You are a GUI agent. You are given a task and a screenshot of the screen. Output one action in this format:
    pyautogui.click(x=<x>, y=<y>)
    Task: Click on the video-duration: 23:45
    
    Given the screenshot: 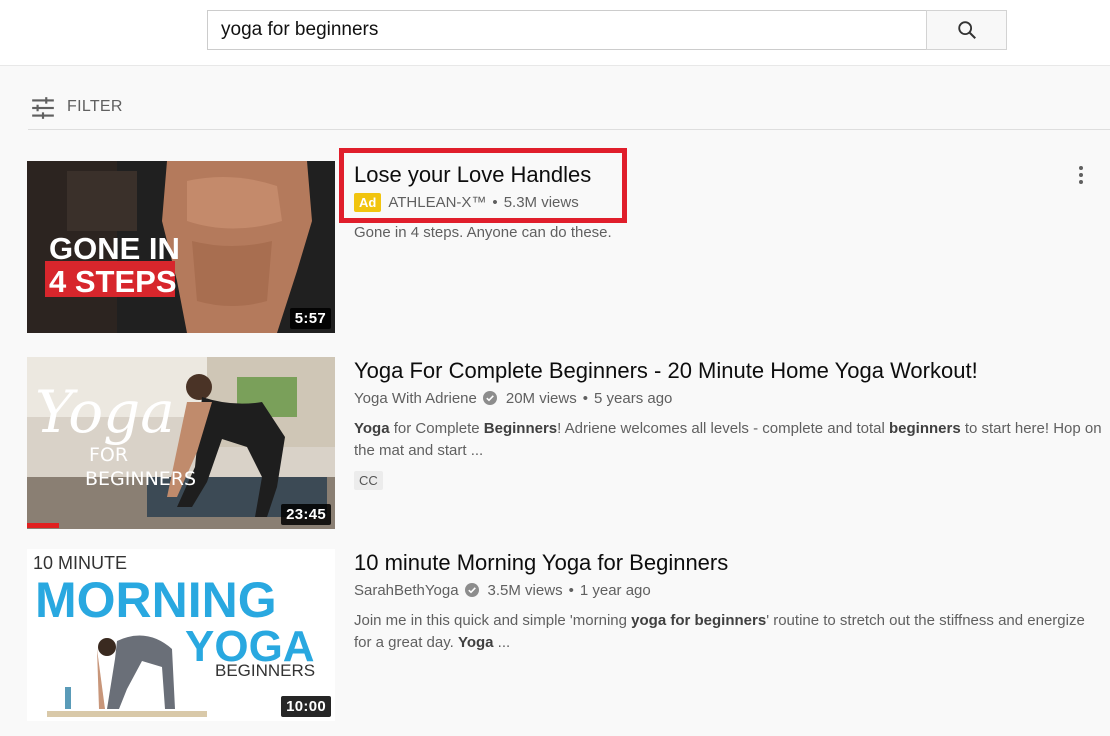 What is the action you would take?
    pyautogui.click(x=306, y=514)
    